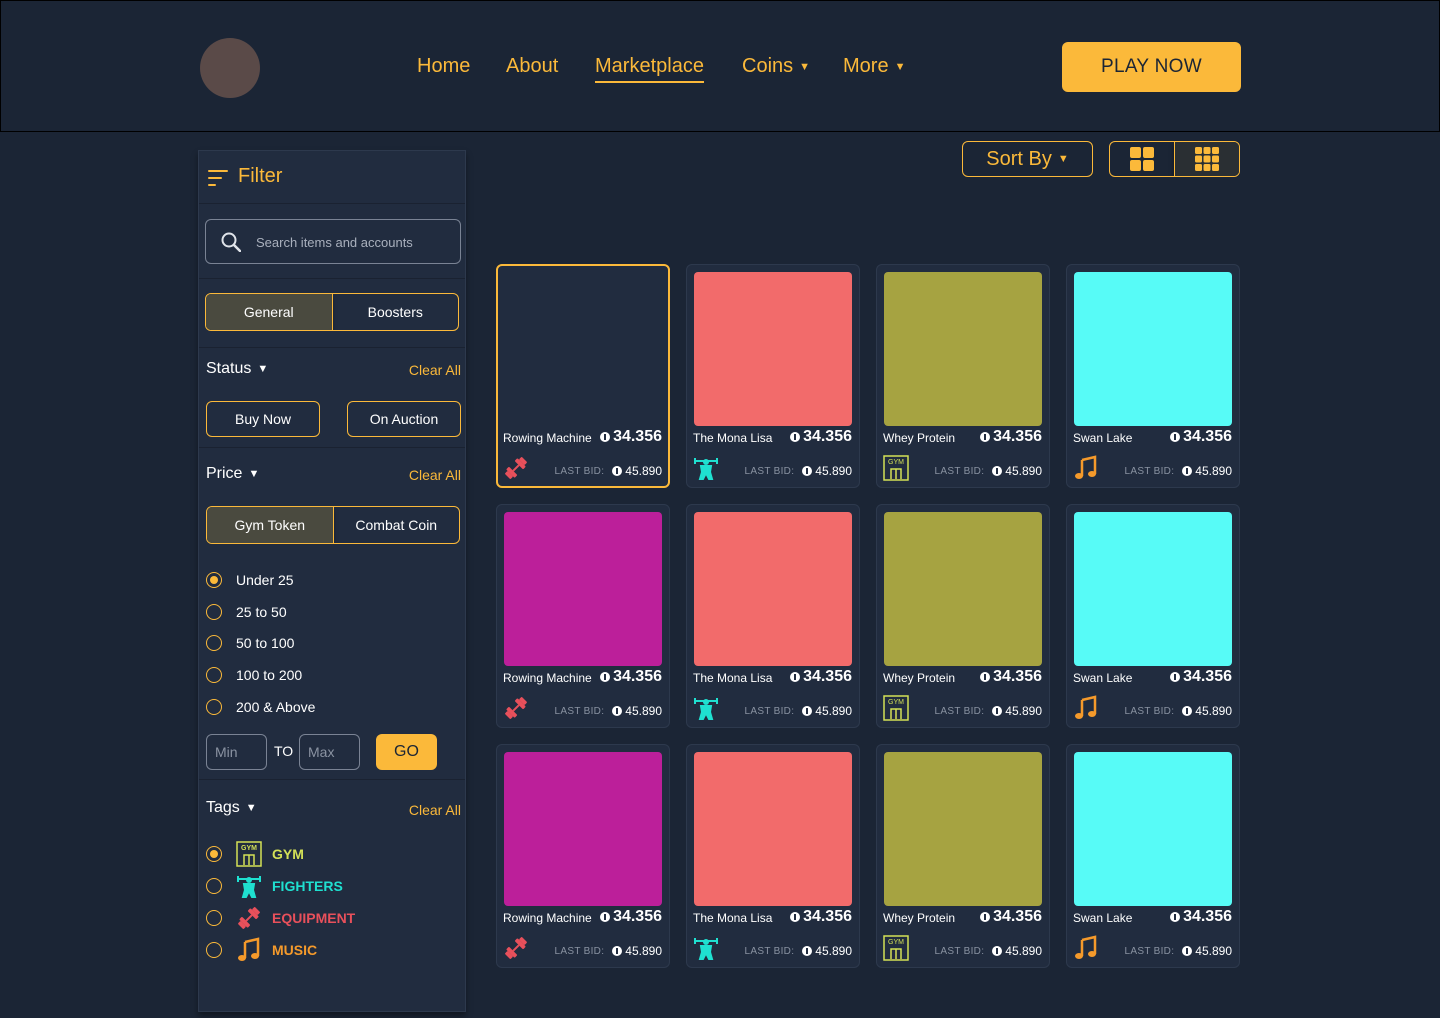 The width and height of the screenshot is (1440, 1018). What do you see at coordinates (274, 886) in the screenshot?
I see `tag-fighters: FIGHTERS` at bounding box center [274, 886].